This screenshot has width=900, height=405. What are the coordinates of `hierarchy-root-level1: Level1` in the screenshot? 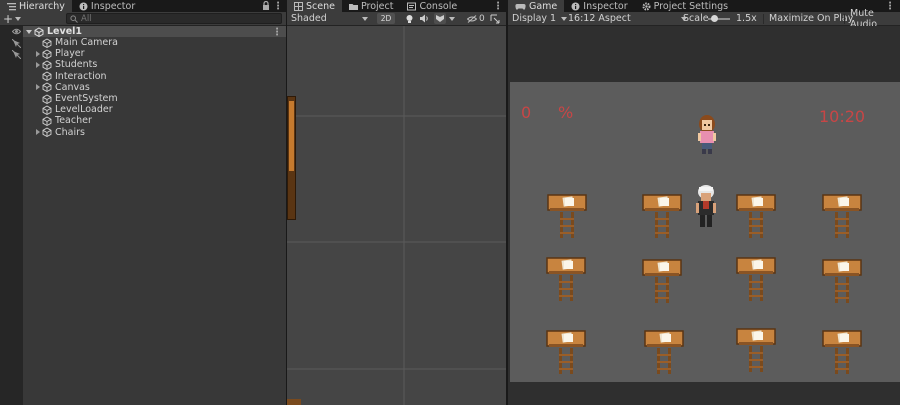 It's located at (154, 31).